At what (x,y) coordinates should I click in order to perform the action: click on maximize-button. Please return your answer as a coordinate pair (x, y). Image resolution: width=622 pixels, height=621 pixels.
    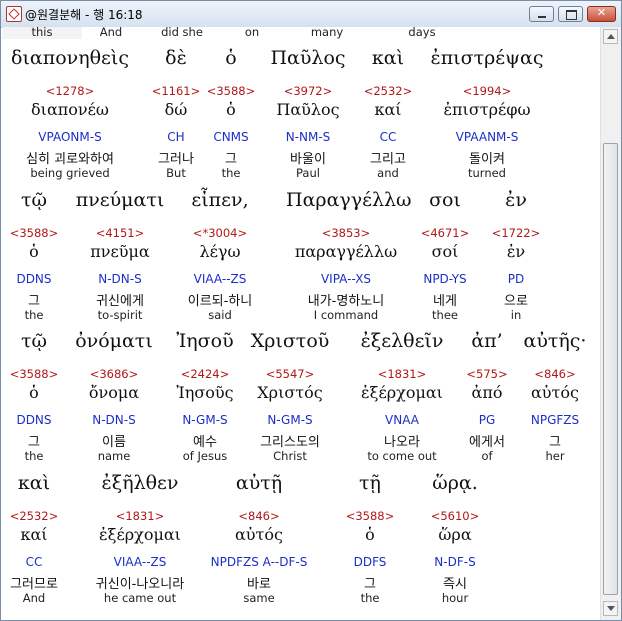
    Looking at the image, I should click on (570, 14).